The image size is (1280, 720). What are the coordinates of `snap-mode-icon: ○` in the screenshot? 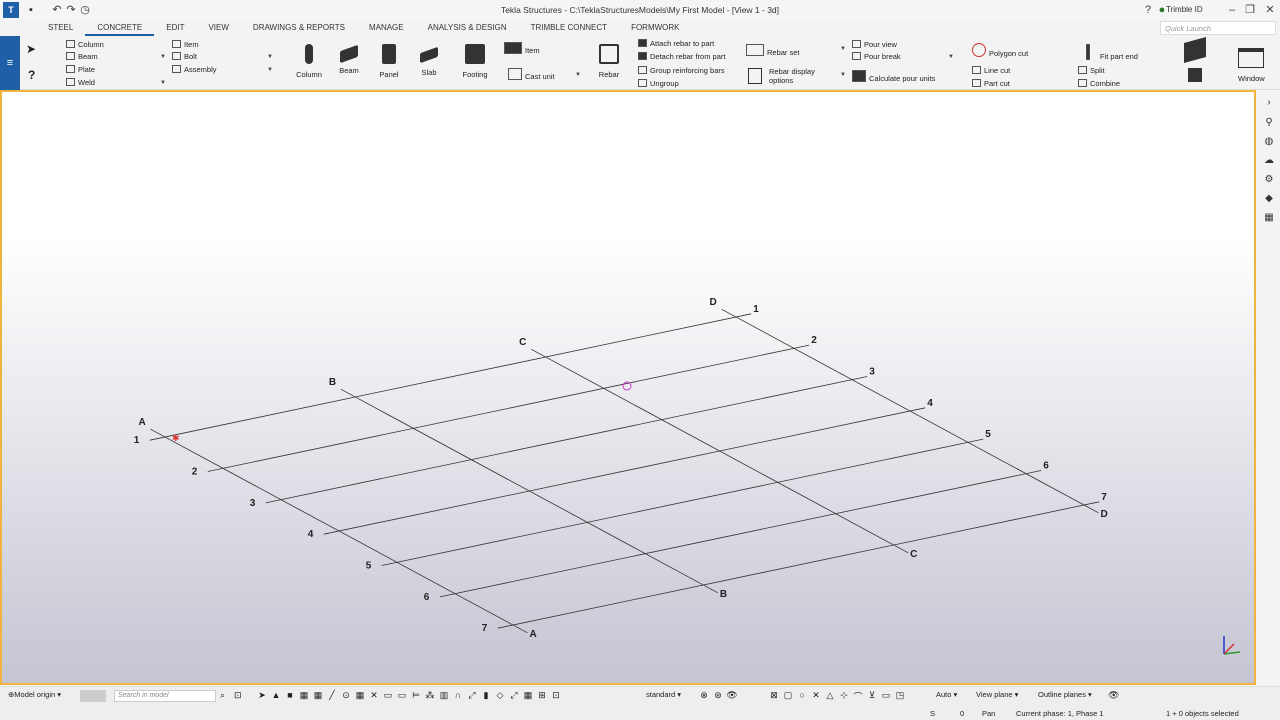 It's located at (802, 695).